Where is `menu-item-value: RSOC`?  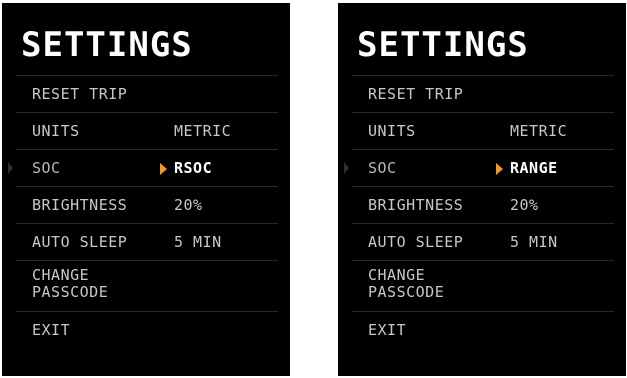
menu-item-value: RSOC is located at coordinates (193, 168).